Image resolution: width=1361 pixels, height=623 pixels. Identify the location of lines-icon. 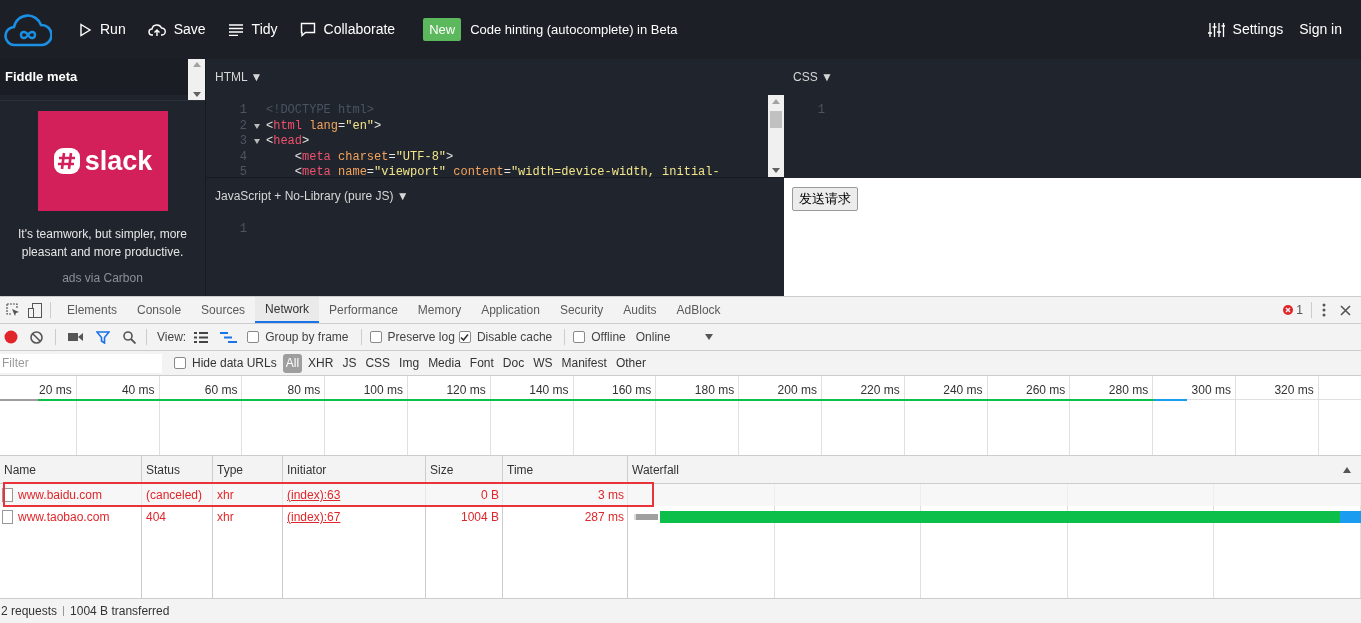
(235, 29).